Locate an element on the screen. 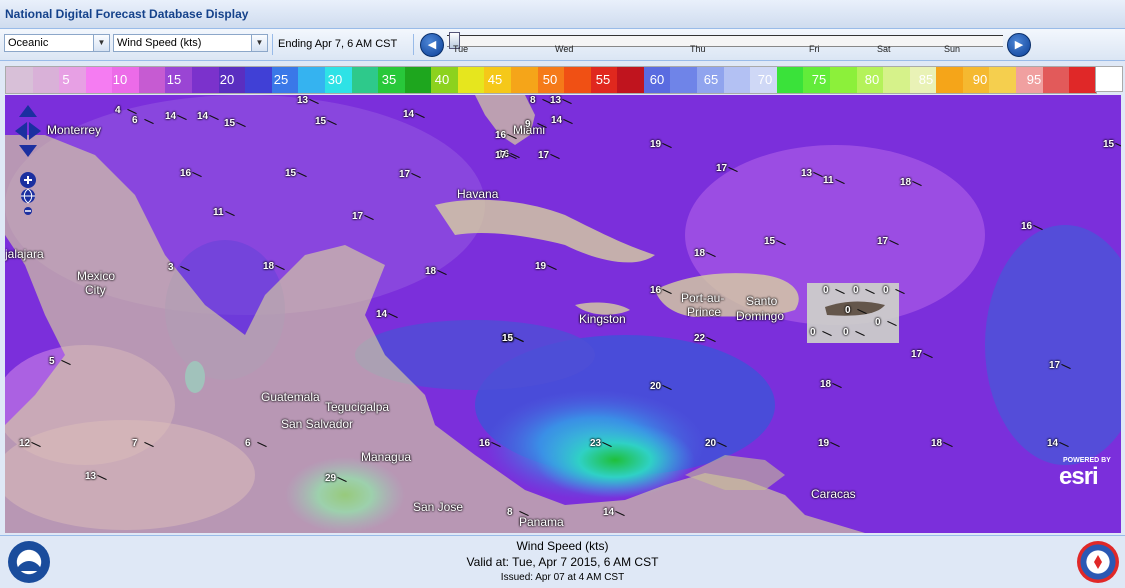 The width and height of the screenshot is (1125, 588). place-label: Managua is located at coordinates (386, 457).